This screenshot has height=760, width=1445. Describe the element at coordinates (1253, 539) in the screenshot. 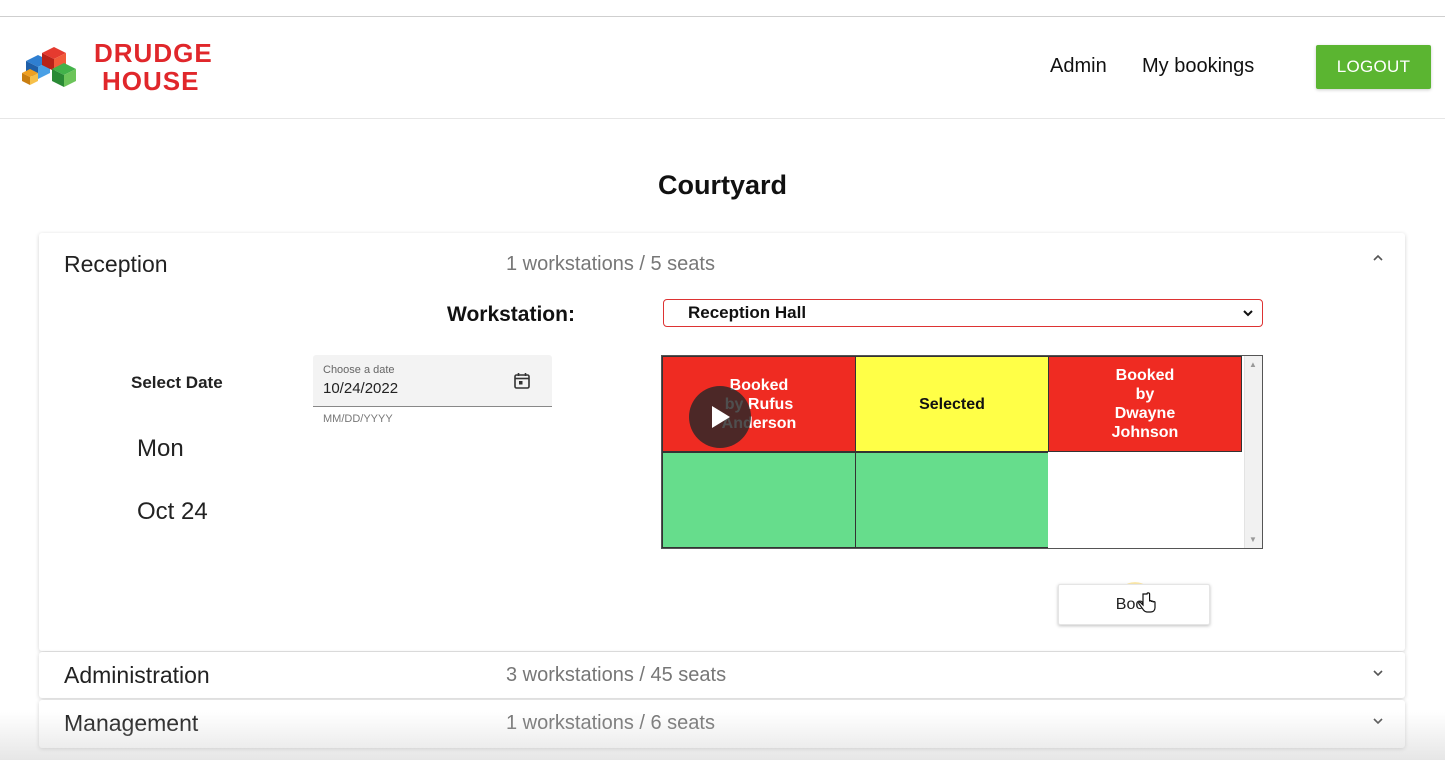

I see `scroll-down-icon: ▼` at that location.